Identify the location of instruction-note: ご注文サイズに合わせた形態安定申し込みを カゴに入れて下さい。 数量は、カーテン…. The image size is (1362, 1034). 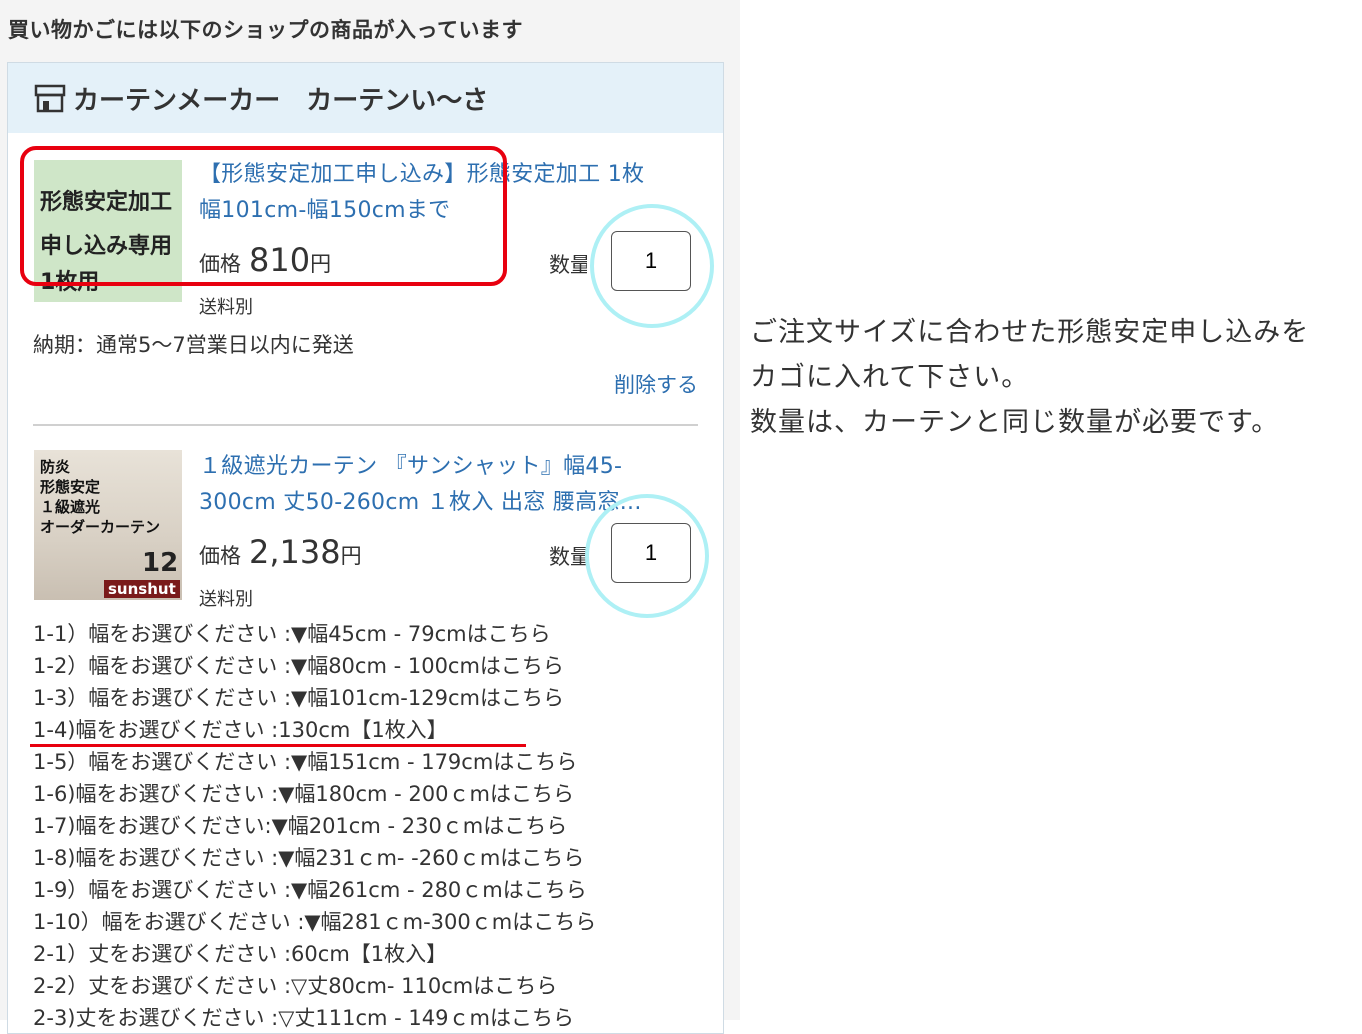
(1029, 377).